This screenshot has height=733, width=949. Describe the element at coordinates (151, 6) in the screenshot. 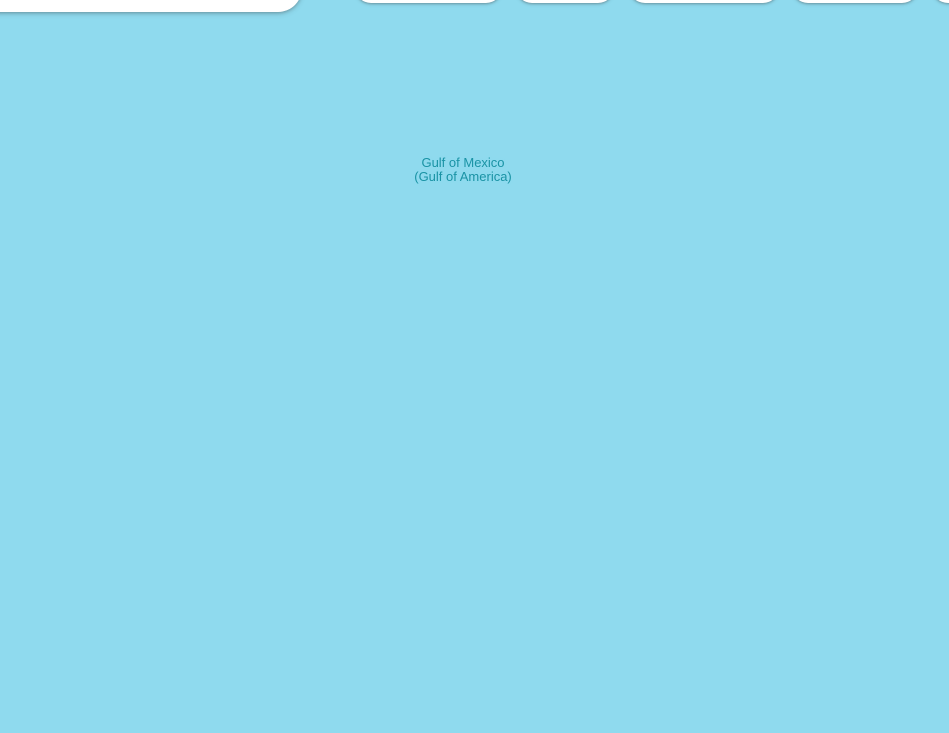

I see `search-panel` at that location.